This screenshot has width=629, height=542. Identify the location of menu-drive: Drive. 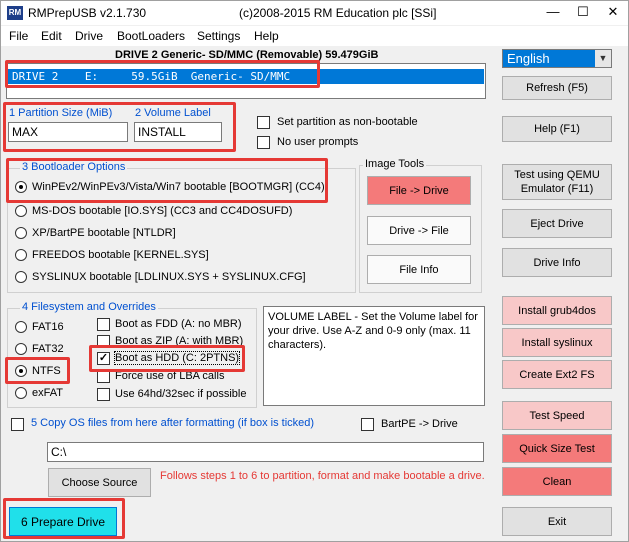
(89, 36).